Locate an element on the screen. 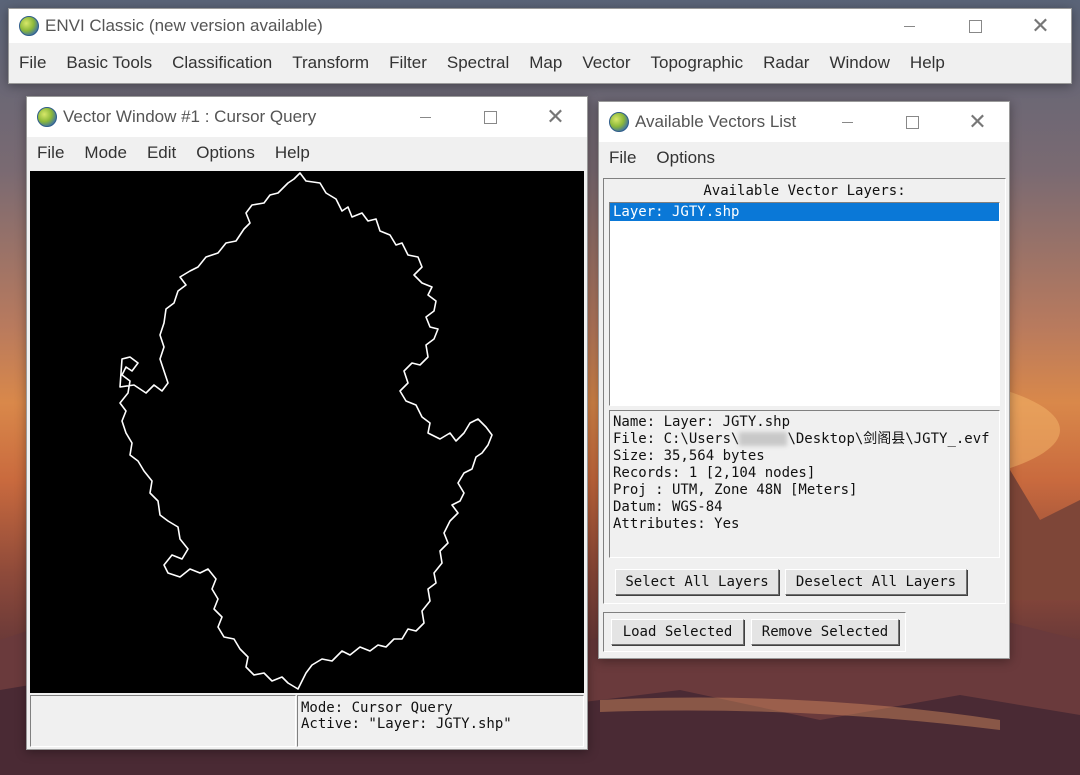 The height and width of the screenshot is (775, 1080). main-window-title: ENVI Classic (new version available) is located at coordinates (184, 25).